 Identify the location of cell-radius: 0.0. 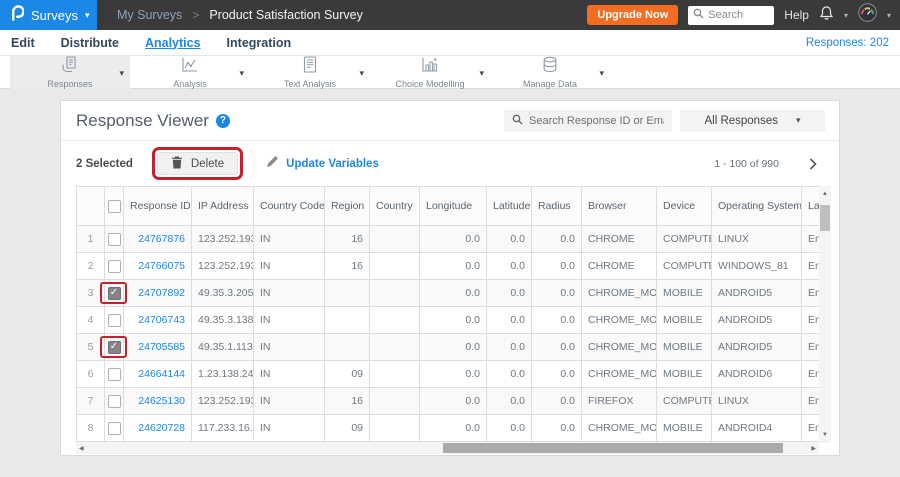
(556, 428).